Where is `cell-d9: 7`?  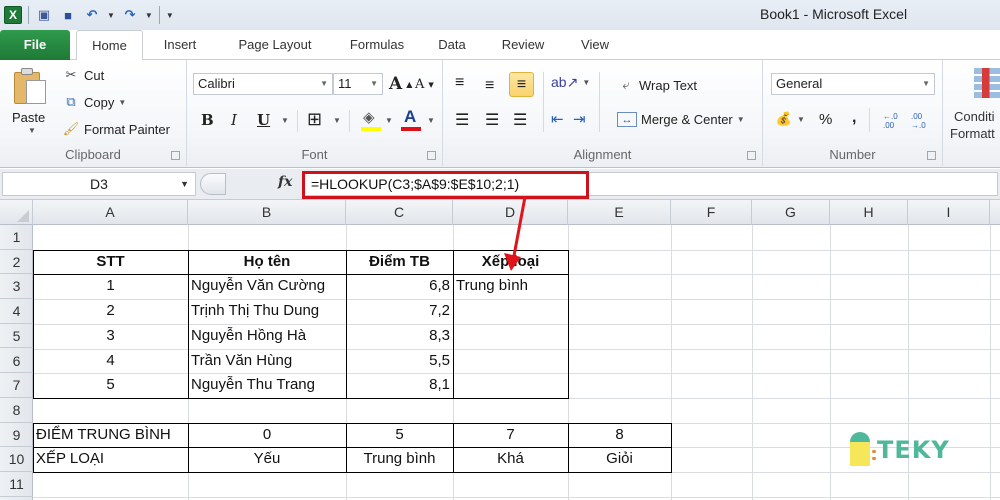 cell-d9: 7 is located at coordinates (510, 435).